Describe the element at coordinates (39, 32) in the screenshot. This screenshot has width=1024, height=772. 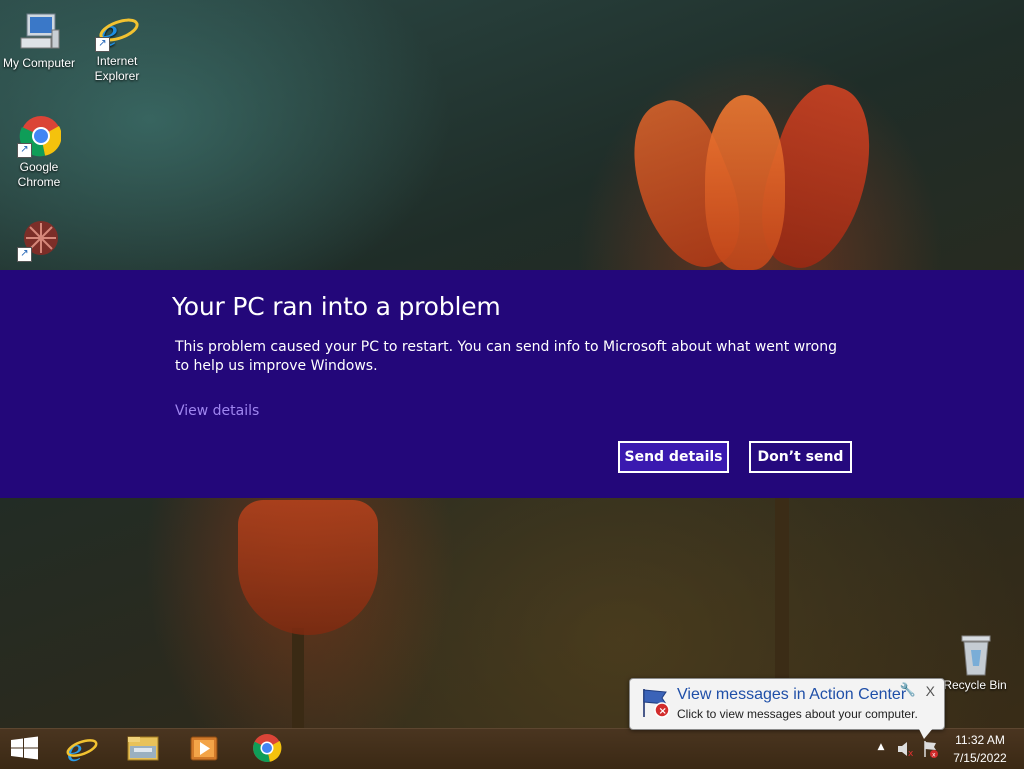
I see `computer-icon` at that location.